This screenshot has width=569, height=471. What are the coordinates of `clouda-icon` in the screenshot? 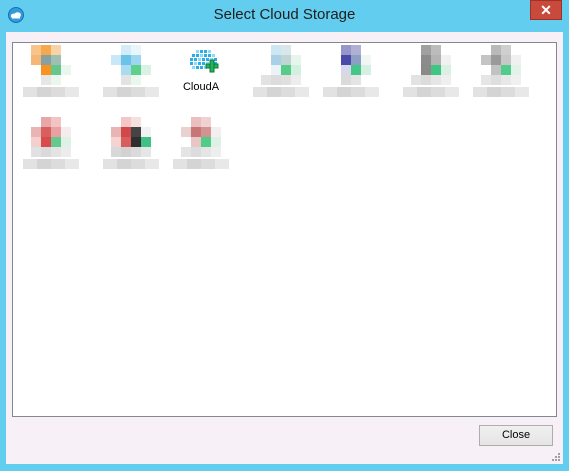 It's located at (204, 61).